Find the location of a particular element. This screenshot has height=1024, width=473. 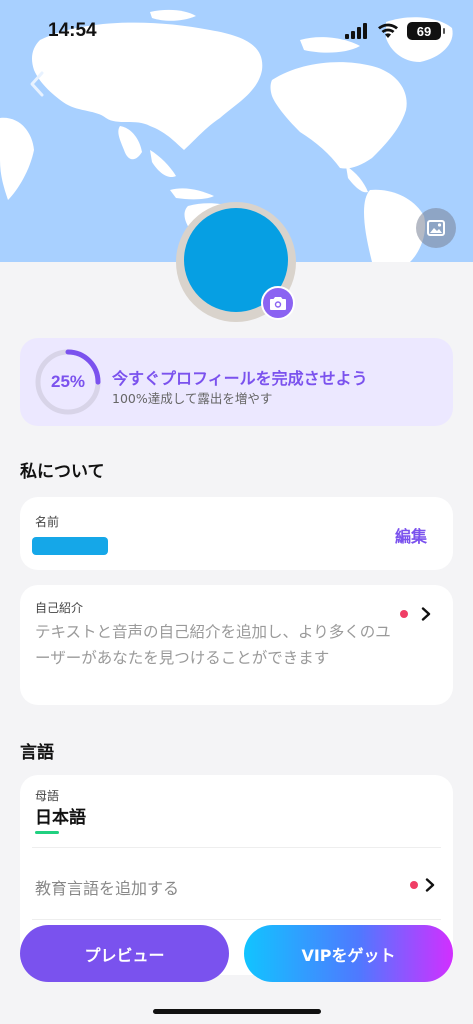

signal-icon is located at coordinates (356, 31).